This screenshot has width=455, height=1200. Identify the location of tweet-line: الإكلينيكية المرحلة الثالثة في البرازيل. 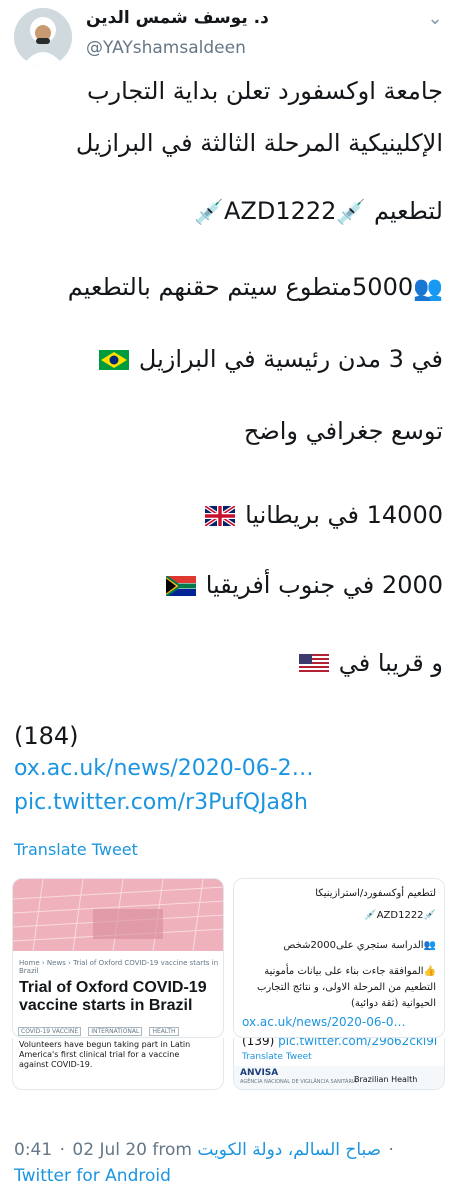
(259, 143).